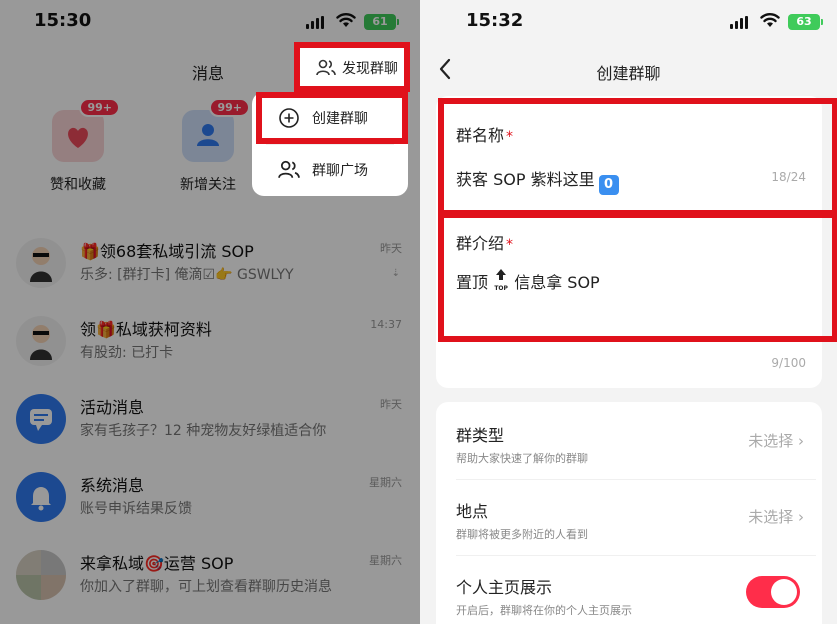 The image size is (837, 624). What do you see at coordinates (770, 20) in the screenshot?
I see `wifi-icon` at bounding box center [770, 20].